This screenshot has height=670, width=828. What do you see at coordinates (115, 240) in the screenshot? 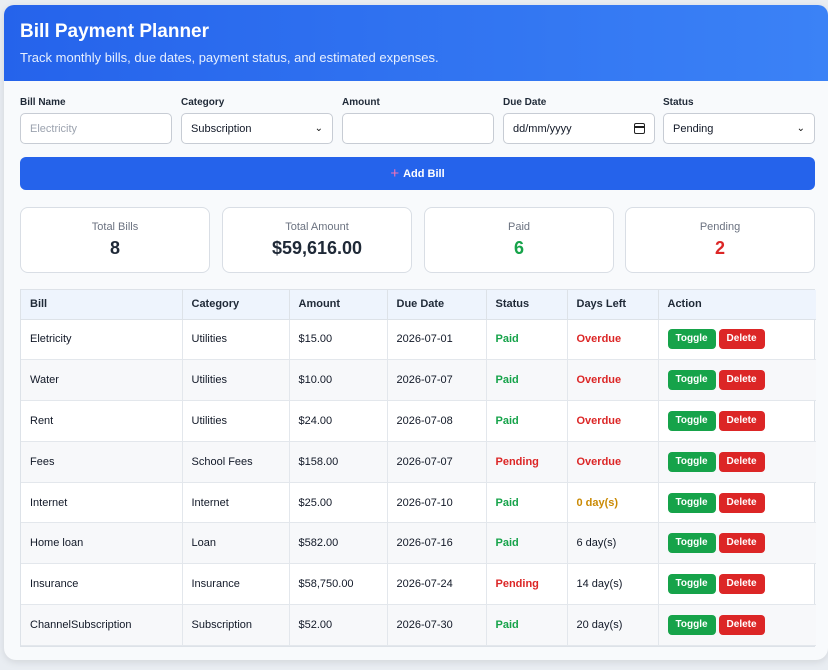
I see `stat-total-bills: Total Bills 8` at bounding box center [115, 240].